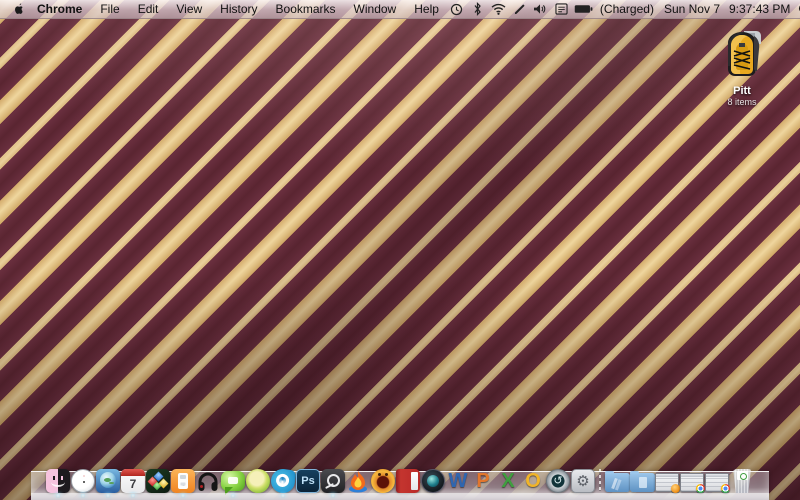 This screenshot has height=500, width=800. I want to click on dock-lime-app, so click(258, 479).